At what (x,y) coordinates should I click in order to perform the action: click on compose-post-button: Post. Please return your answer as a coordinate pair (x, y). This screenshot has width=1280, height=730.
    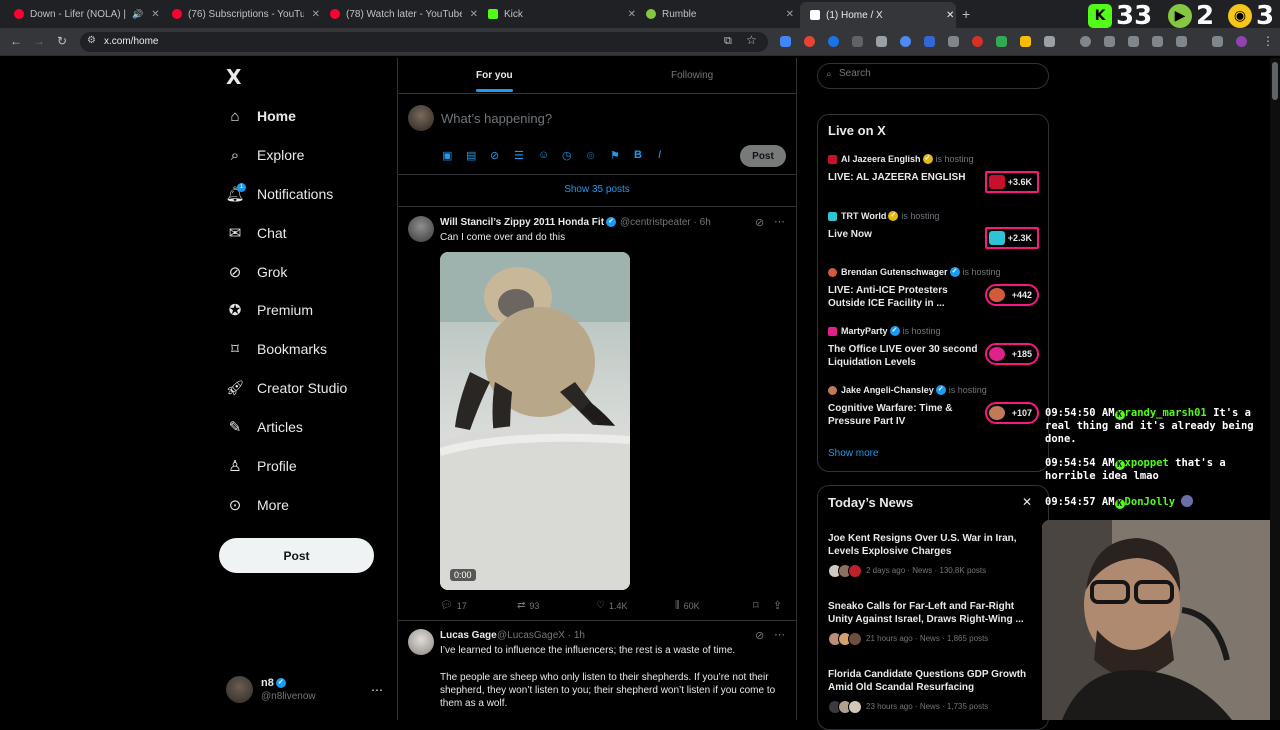
    Looking at the image, I should click on (763, 156).